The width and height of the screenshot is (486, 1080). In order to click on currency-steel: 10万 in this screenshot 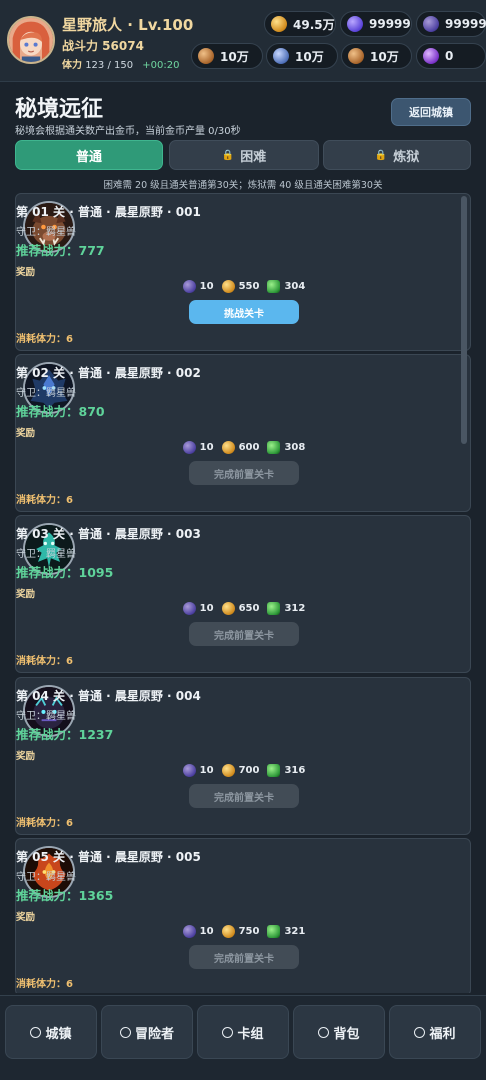, I will do `click(302, 56)`.